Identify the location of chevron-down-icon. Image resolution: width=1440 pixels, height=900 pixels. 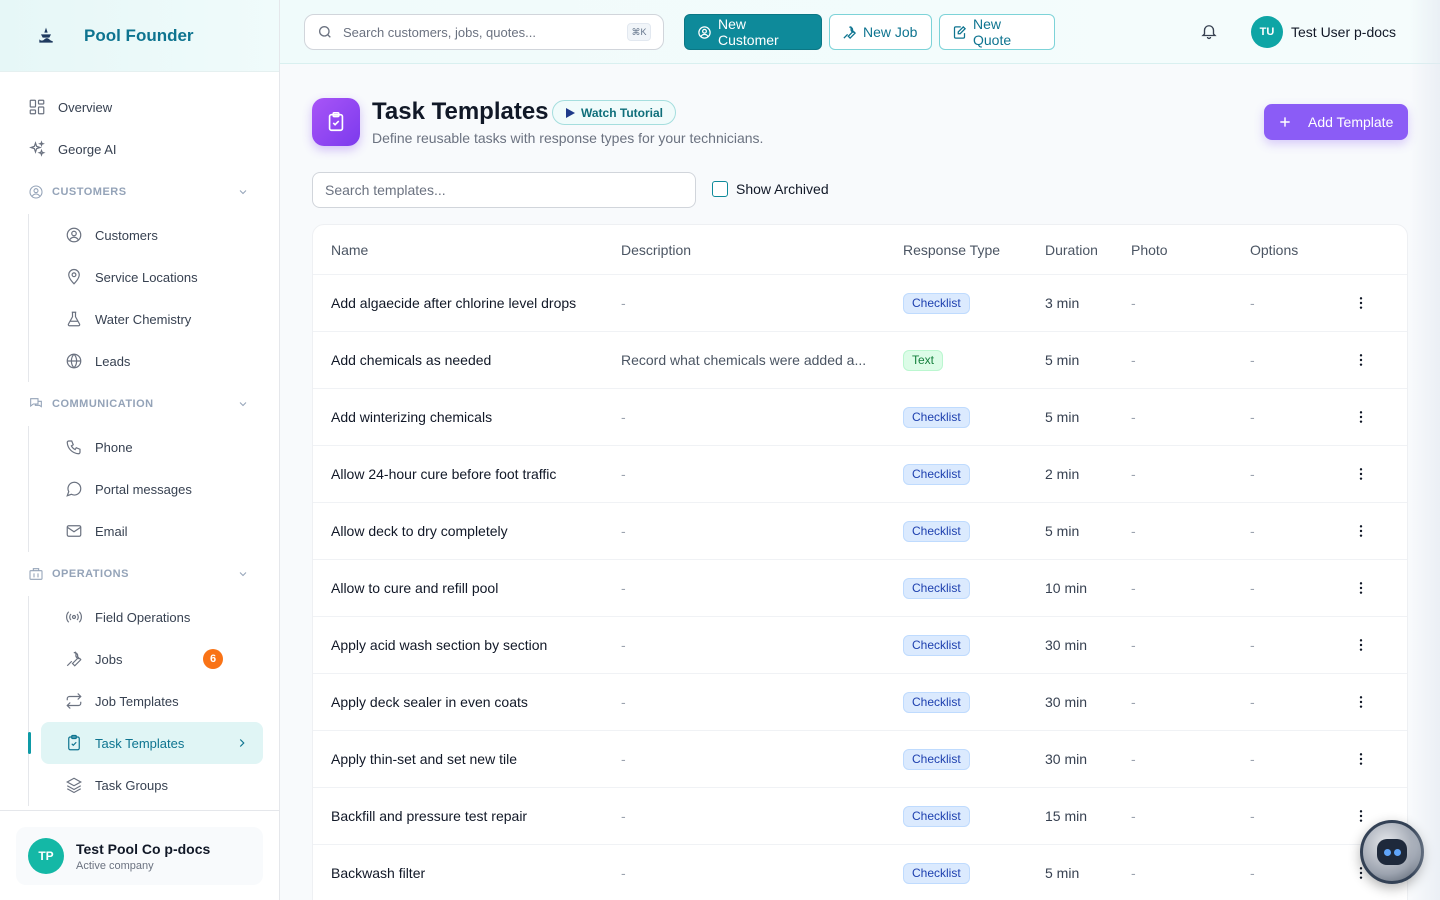
(243, 574).